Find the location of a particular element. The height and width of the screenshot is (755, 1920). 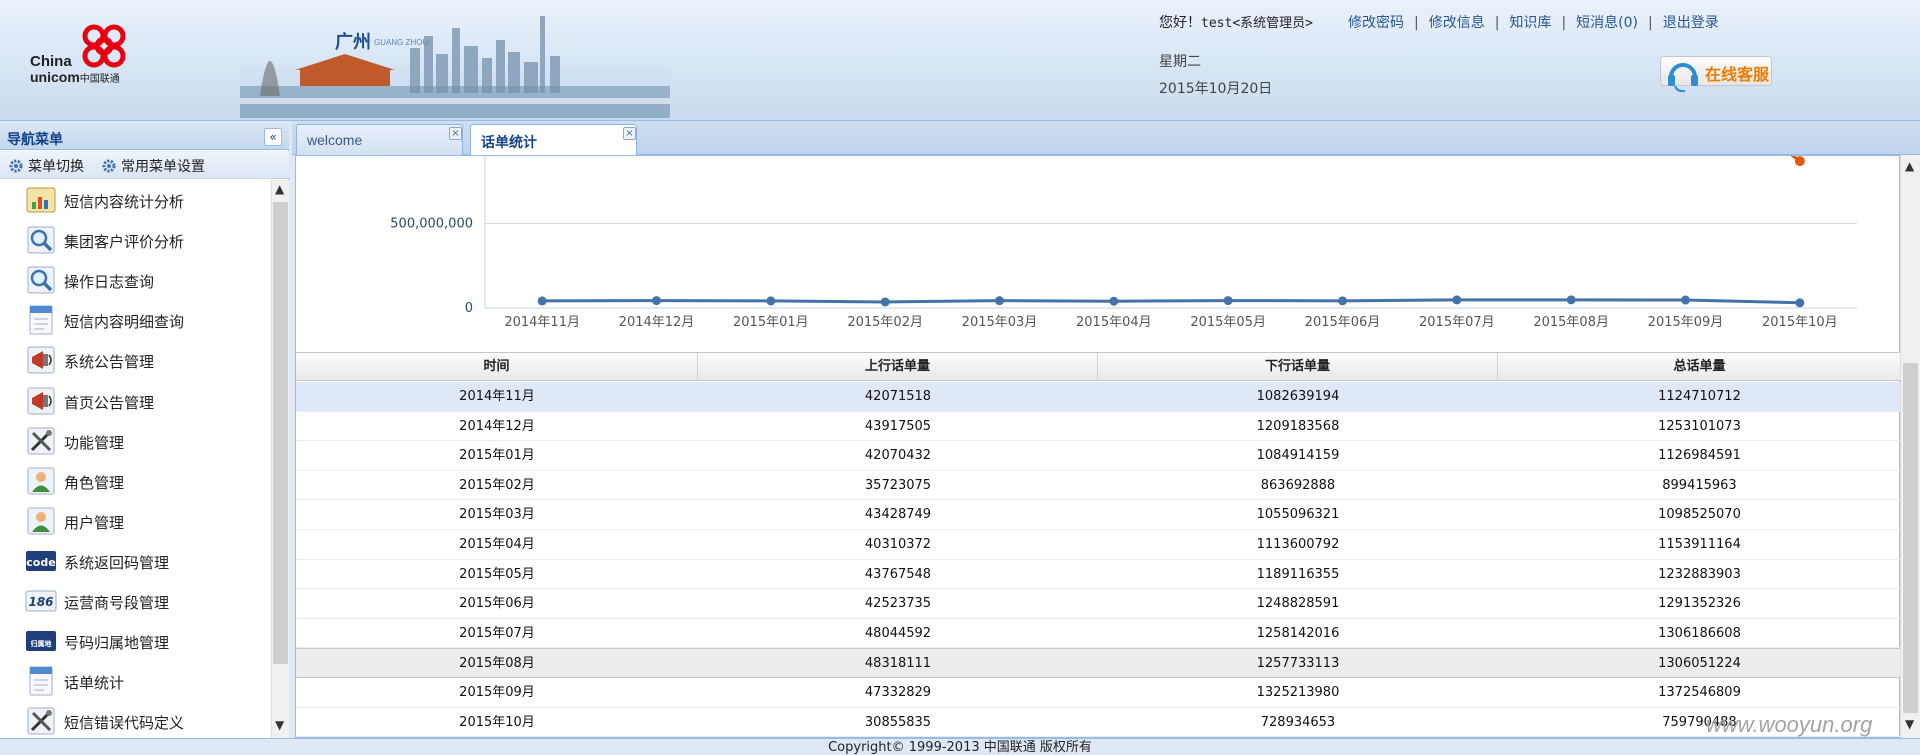

sidebar-item-label: 集团客户评价分析 is located at coordinates (124, 242).